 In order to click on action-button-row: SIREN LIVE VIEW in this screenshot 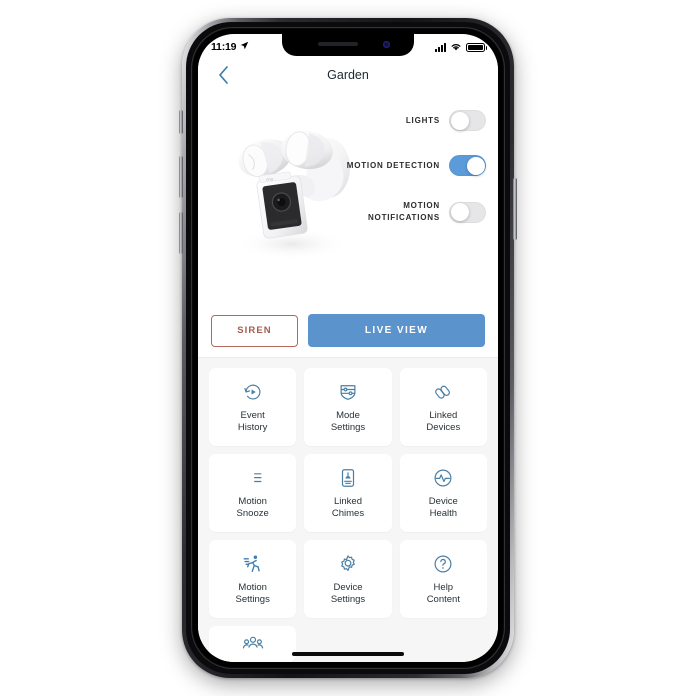, I will do `click(348, 331)`.